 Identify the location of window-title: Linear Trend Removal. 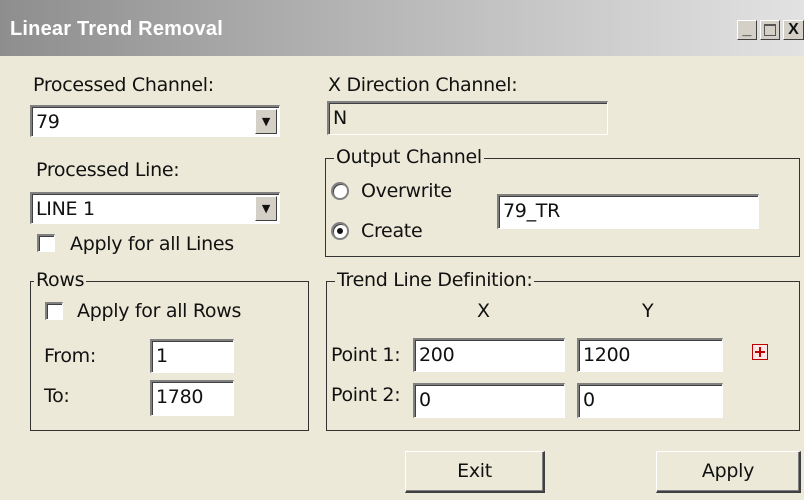
(116, 29).